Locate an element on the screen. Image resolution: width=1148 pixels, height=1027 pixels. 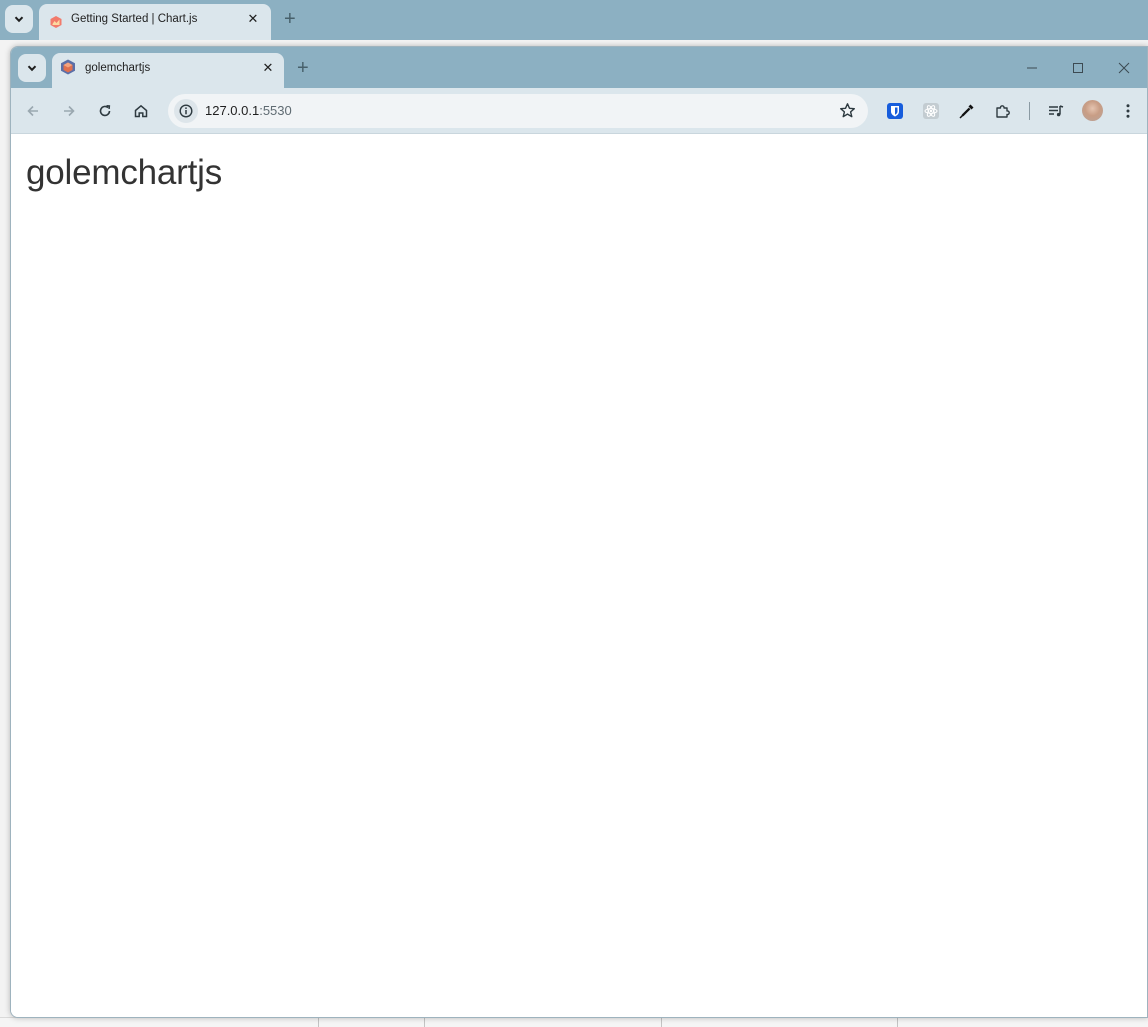
close-icon is located at coordinates (1124, 67).